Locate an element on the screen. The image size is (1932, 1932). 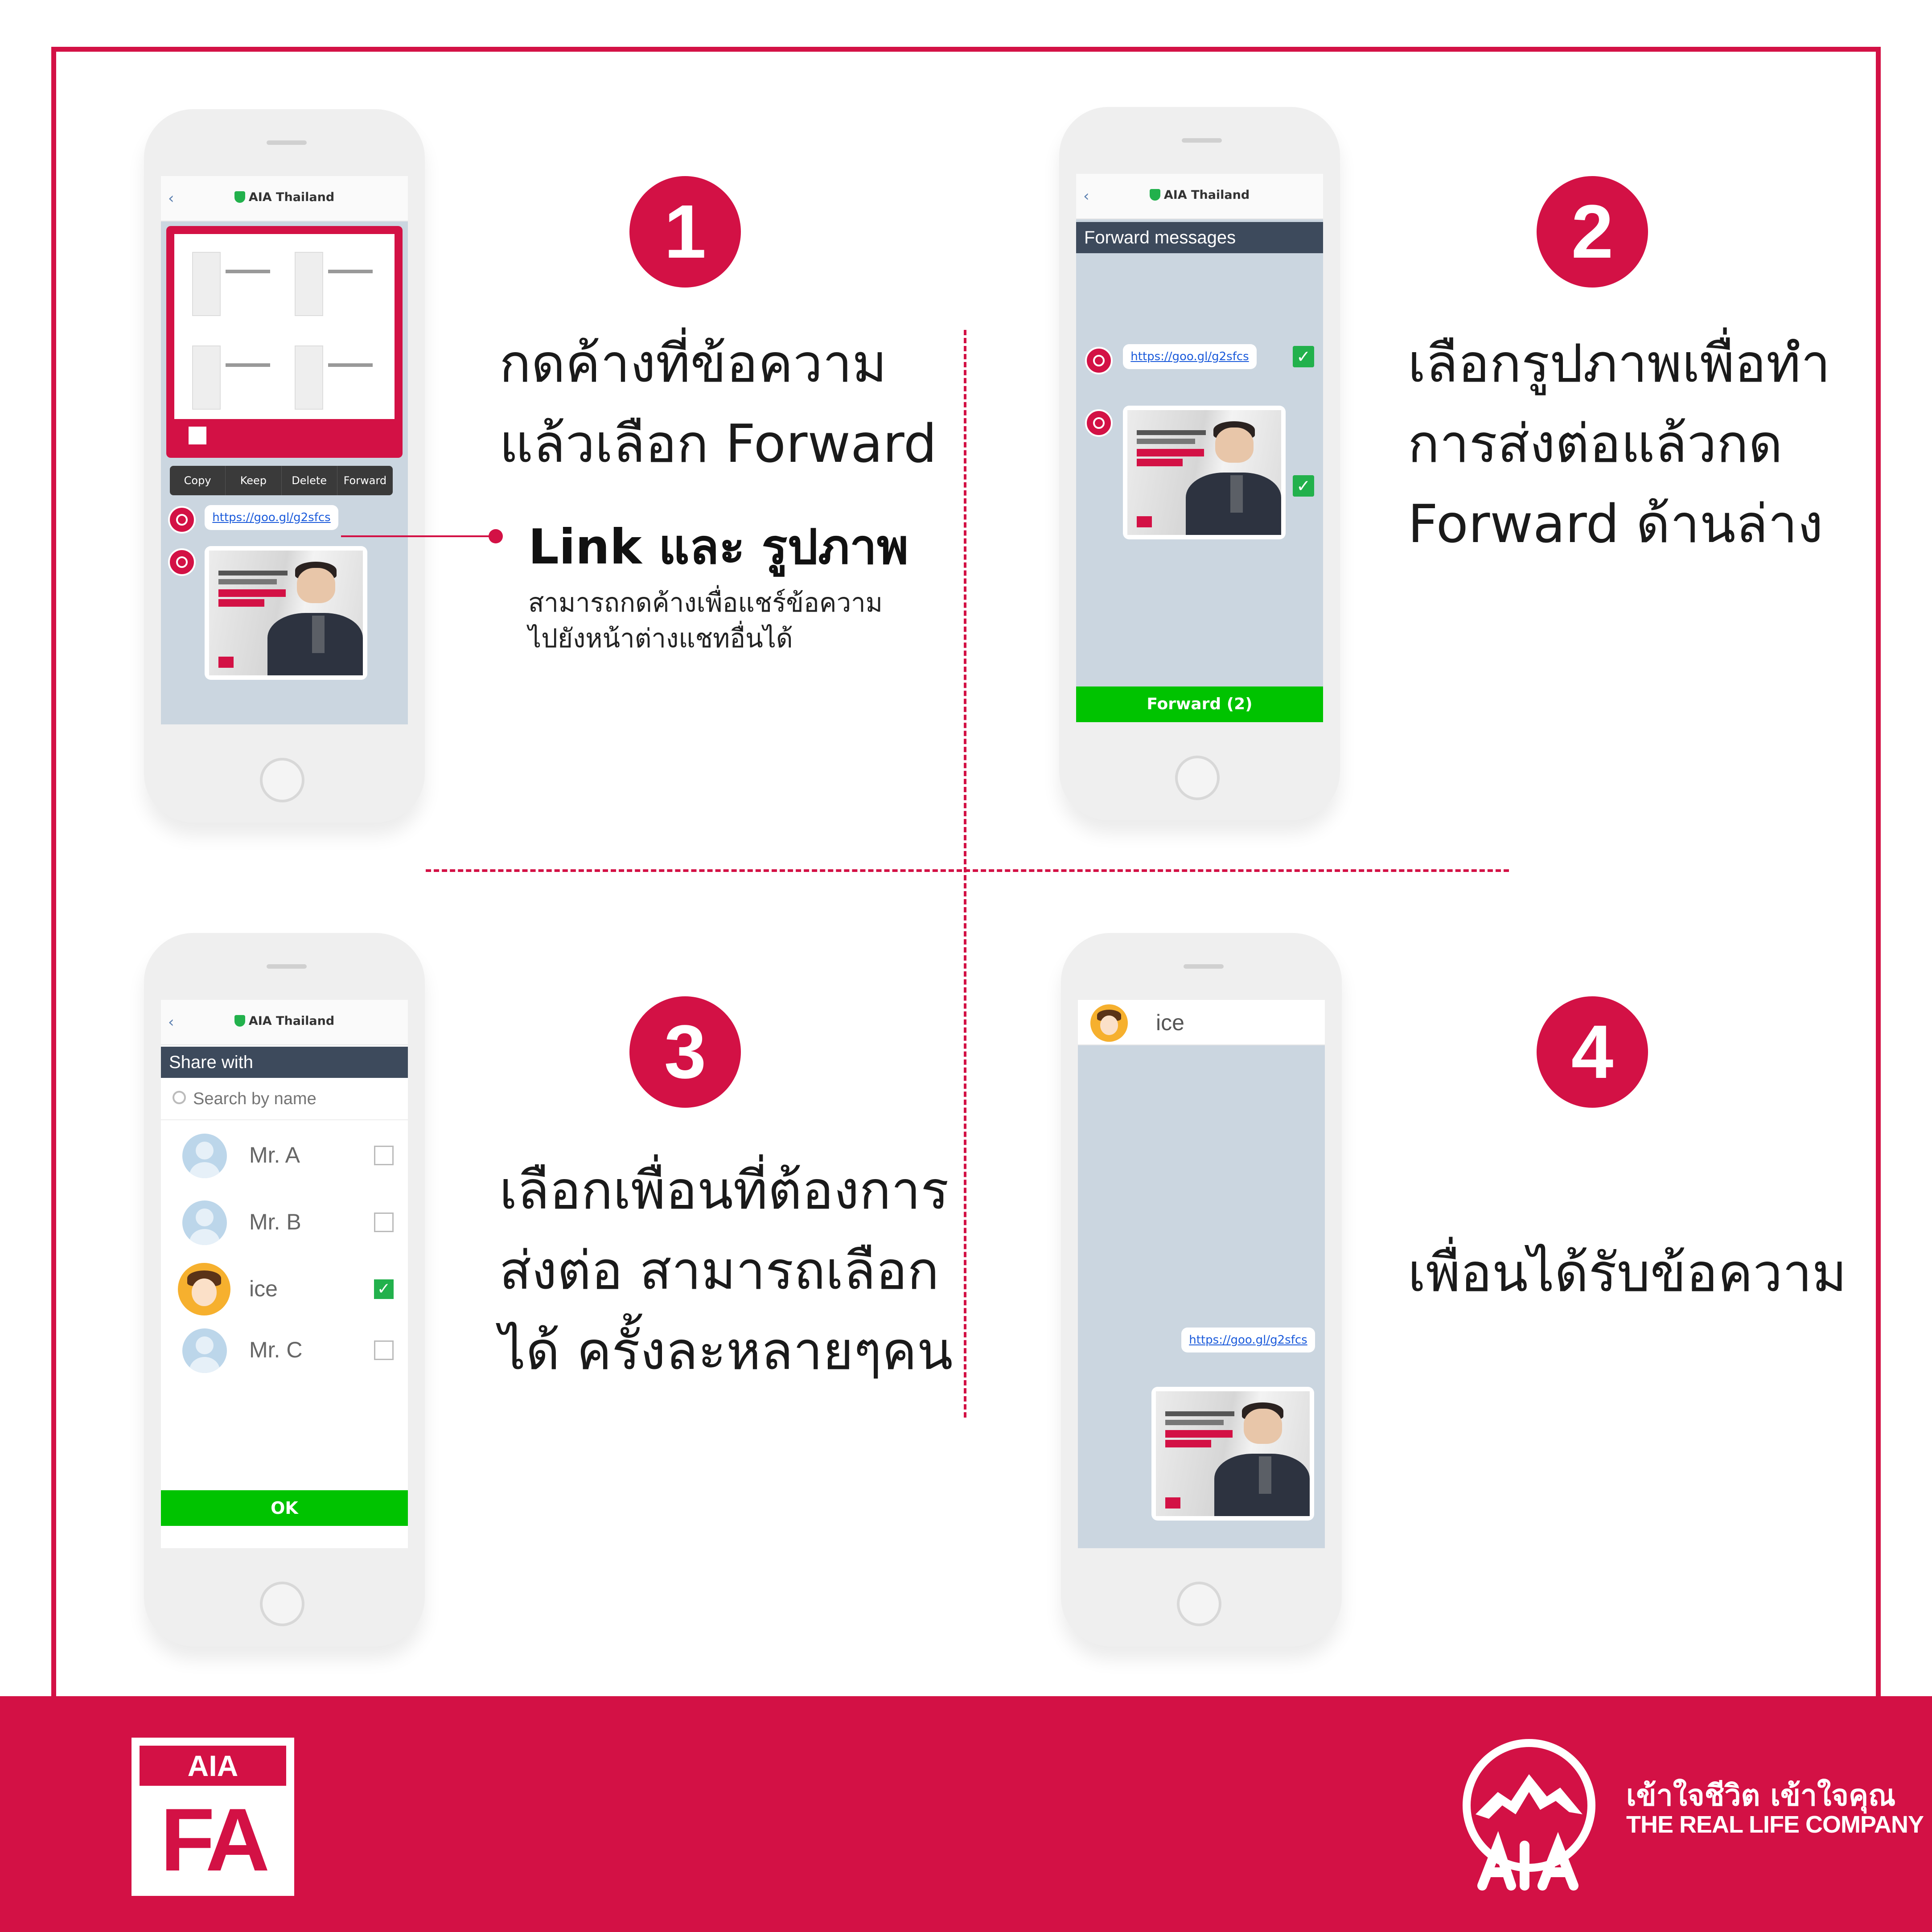
step-1-badge: 1 is located at coordinates (685, 232).